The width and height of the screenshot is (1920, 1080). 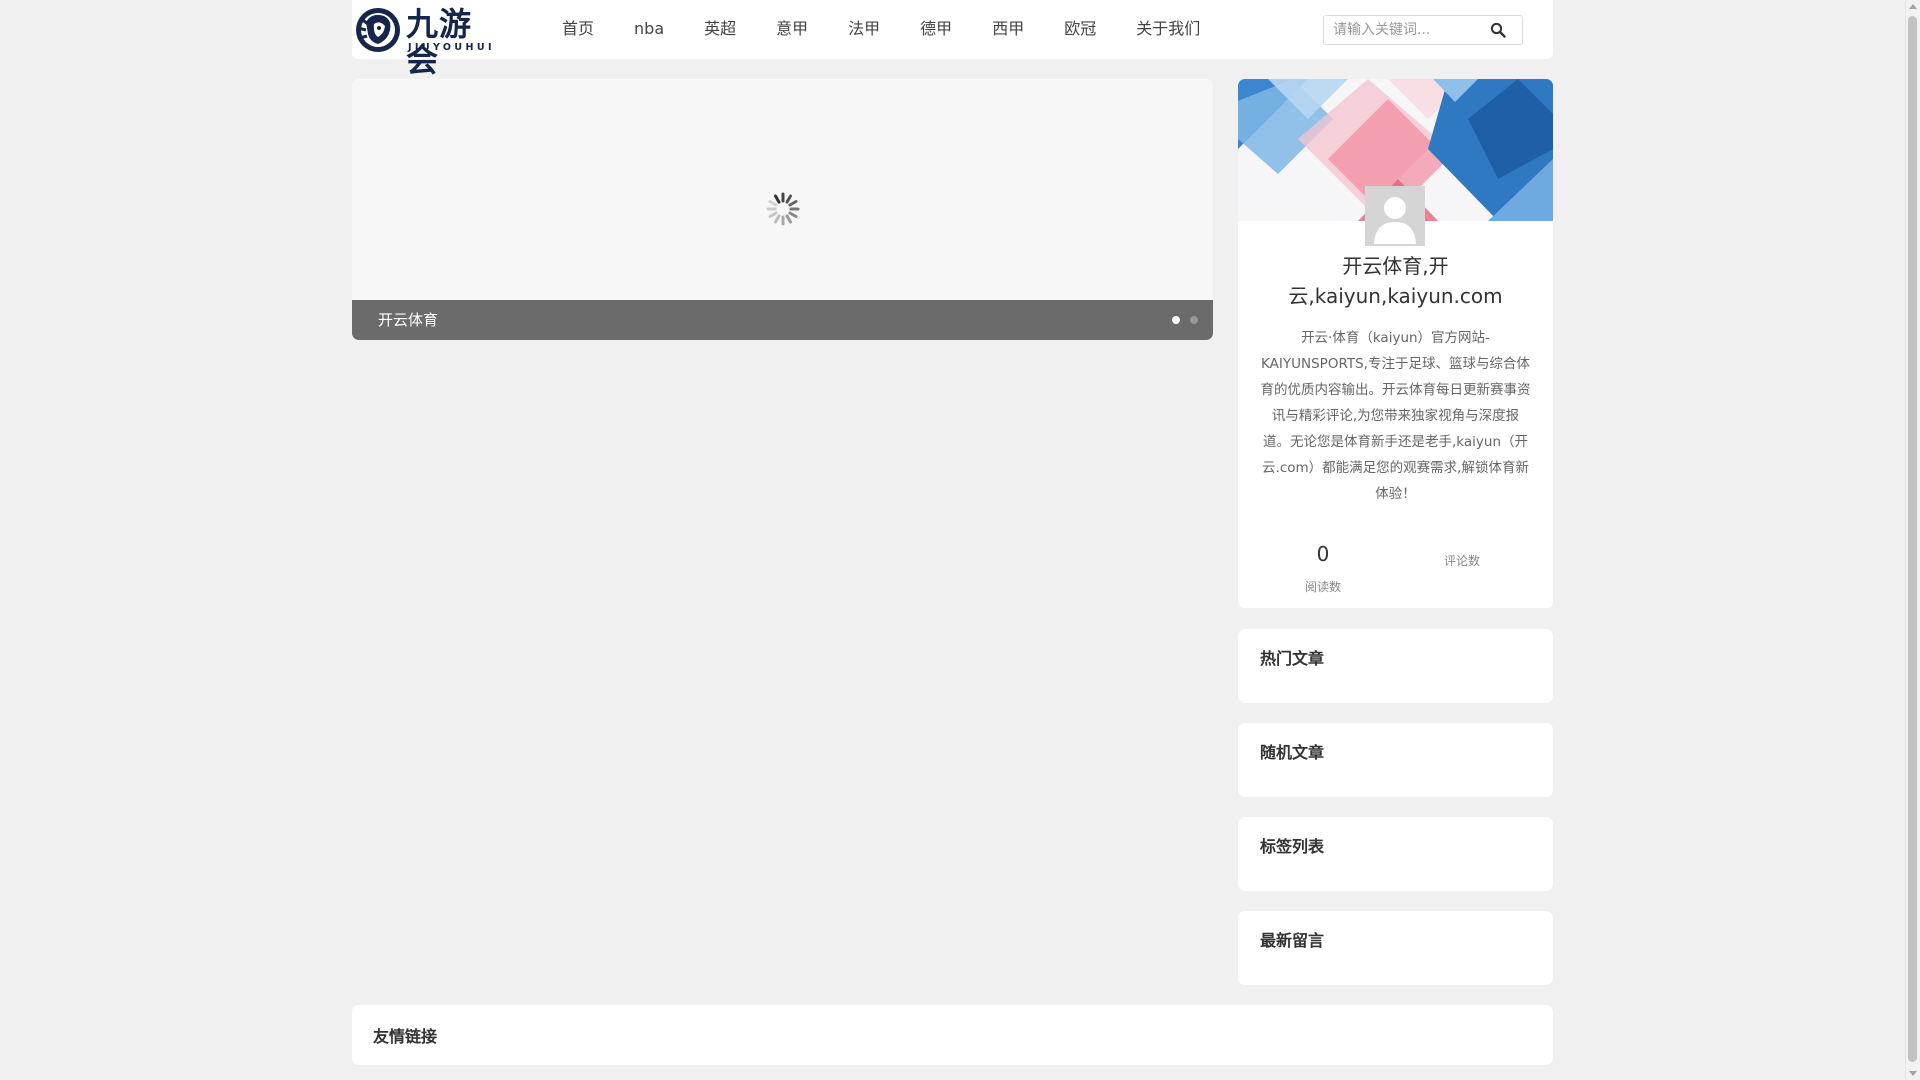 What do you see at coordinates (1498, 30) in the screenshot?
I see `search-icon` at bounding box center [1498, 30].